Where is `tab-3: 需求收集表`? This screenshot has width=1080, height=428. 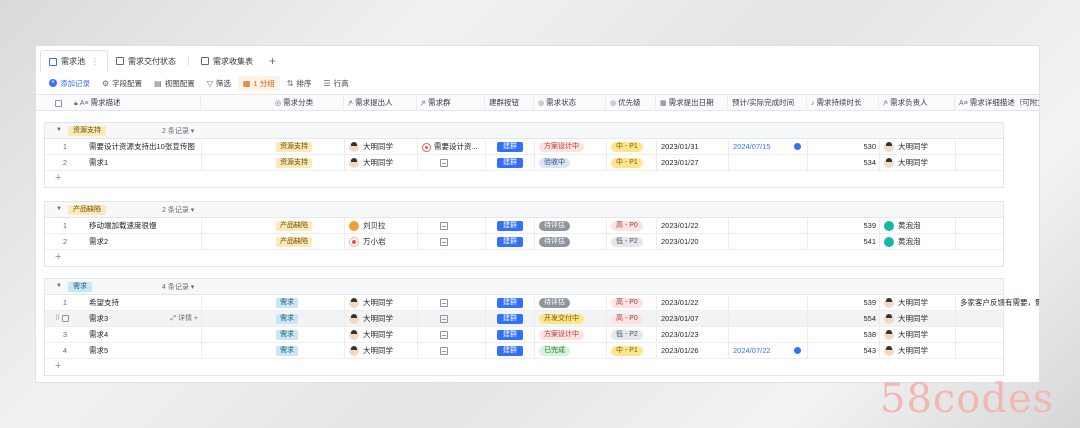 tab-3: 需求收集表 is located at coordinates (227, 61).